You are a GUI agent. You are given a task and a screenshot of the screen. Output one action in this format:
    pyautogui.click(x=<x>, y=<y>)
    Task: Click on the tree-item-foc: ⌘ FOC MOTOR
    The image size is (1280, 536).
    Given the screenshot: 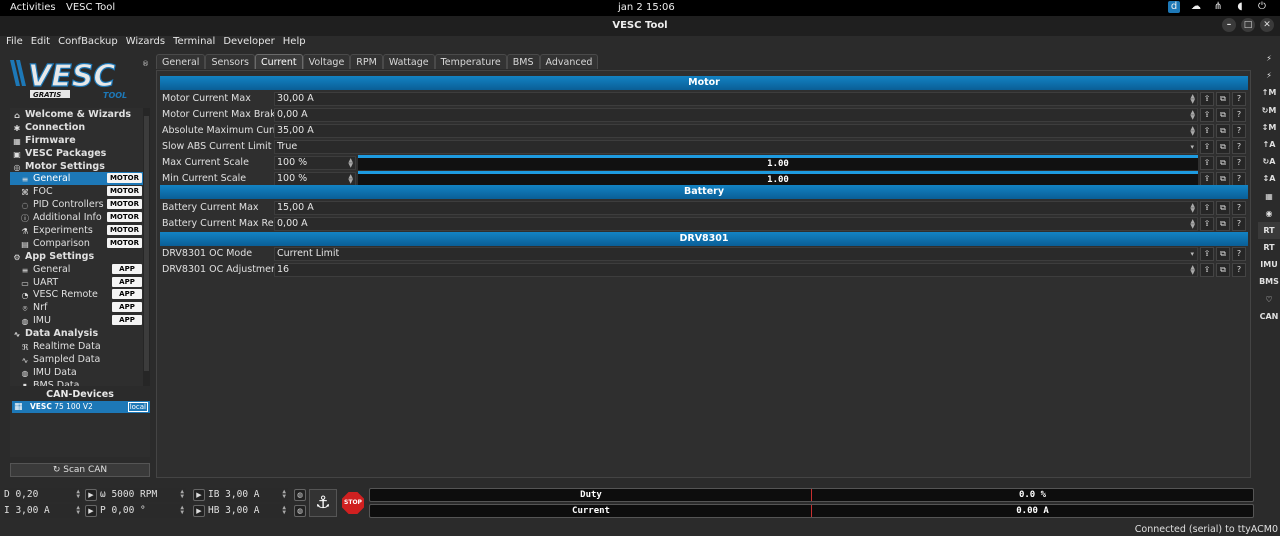 What is the action you would take?
    pyautogui.click(x=80, y=191)
    